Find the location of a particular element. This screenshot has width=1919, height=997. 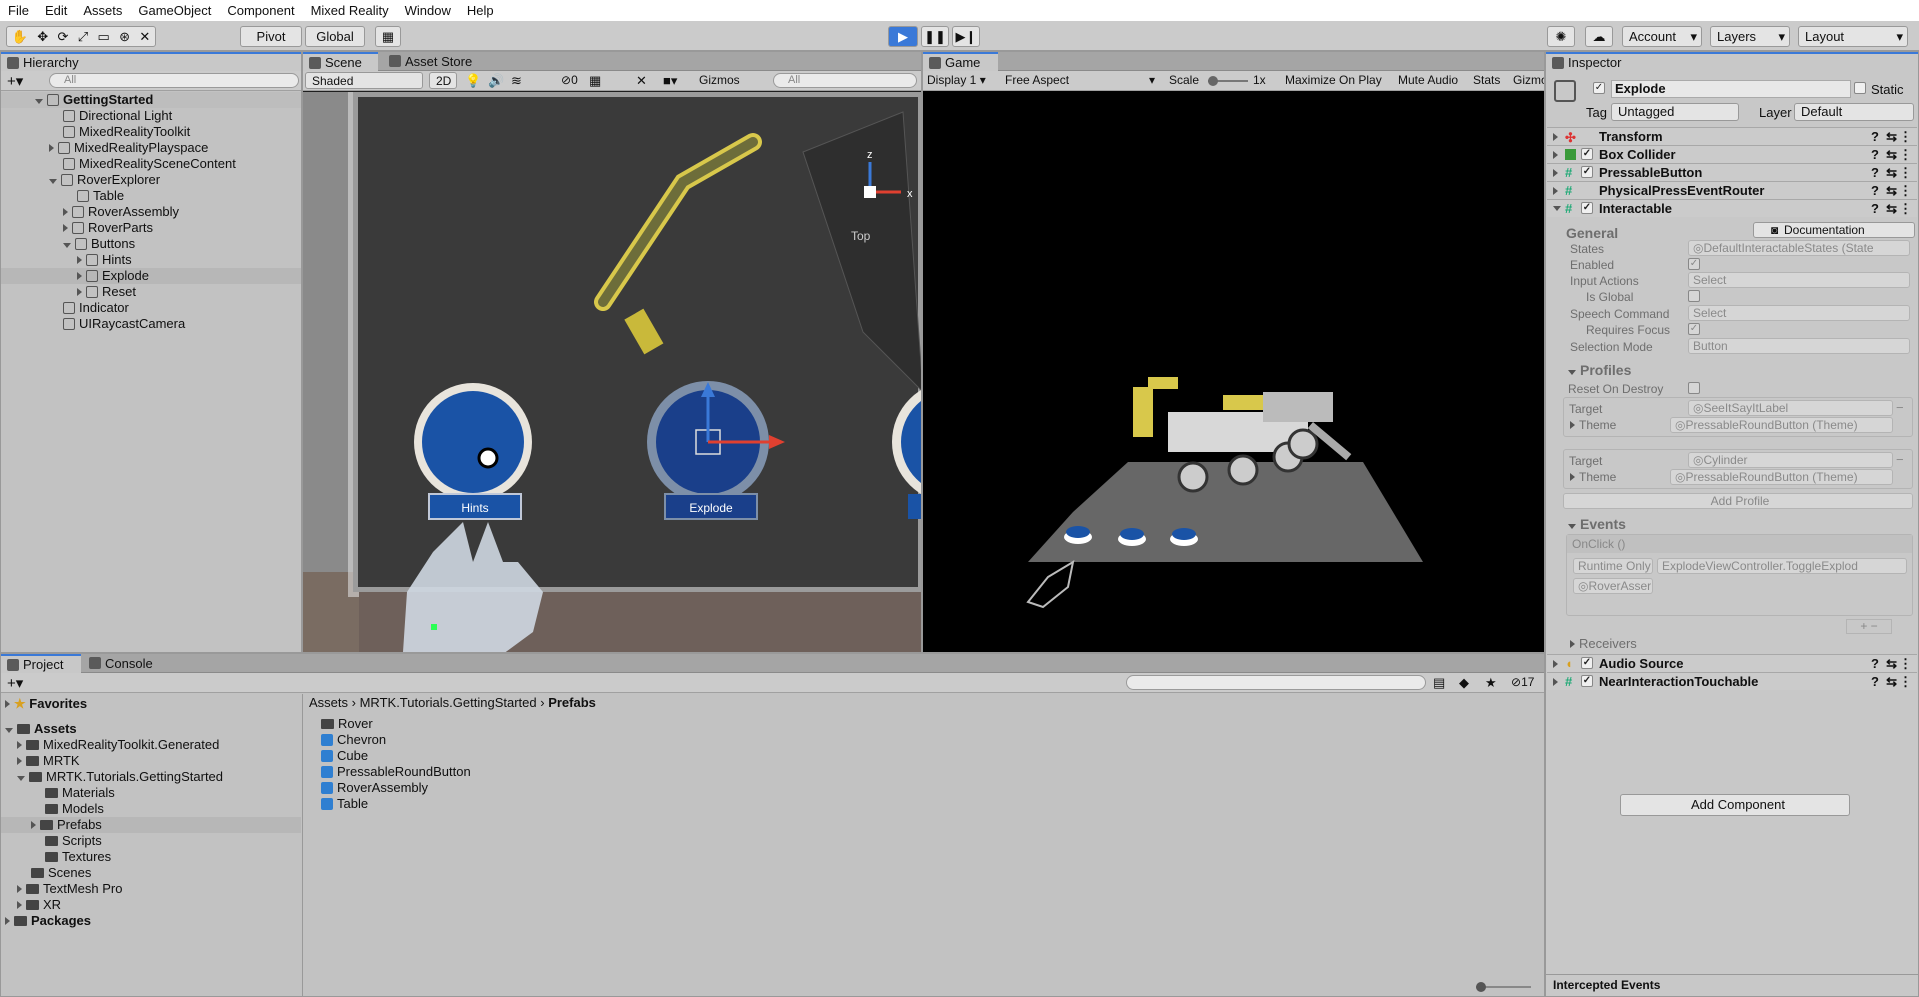

selection-mode-dropdown: Button is located at coordinates (1799, 346).